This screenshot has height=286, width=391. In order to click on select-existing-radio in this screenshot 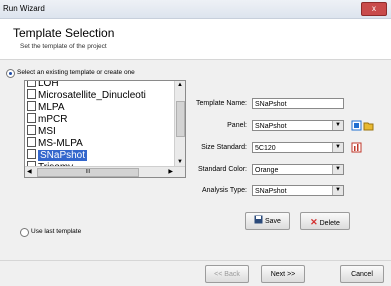, I will do `click(10, 73)`.